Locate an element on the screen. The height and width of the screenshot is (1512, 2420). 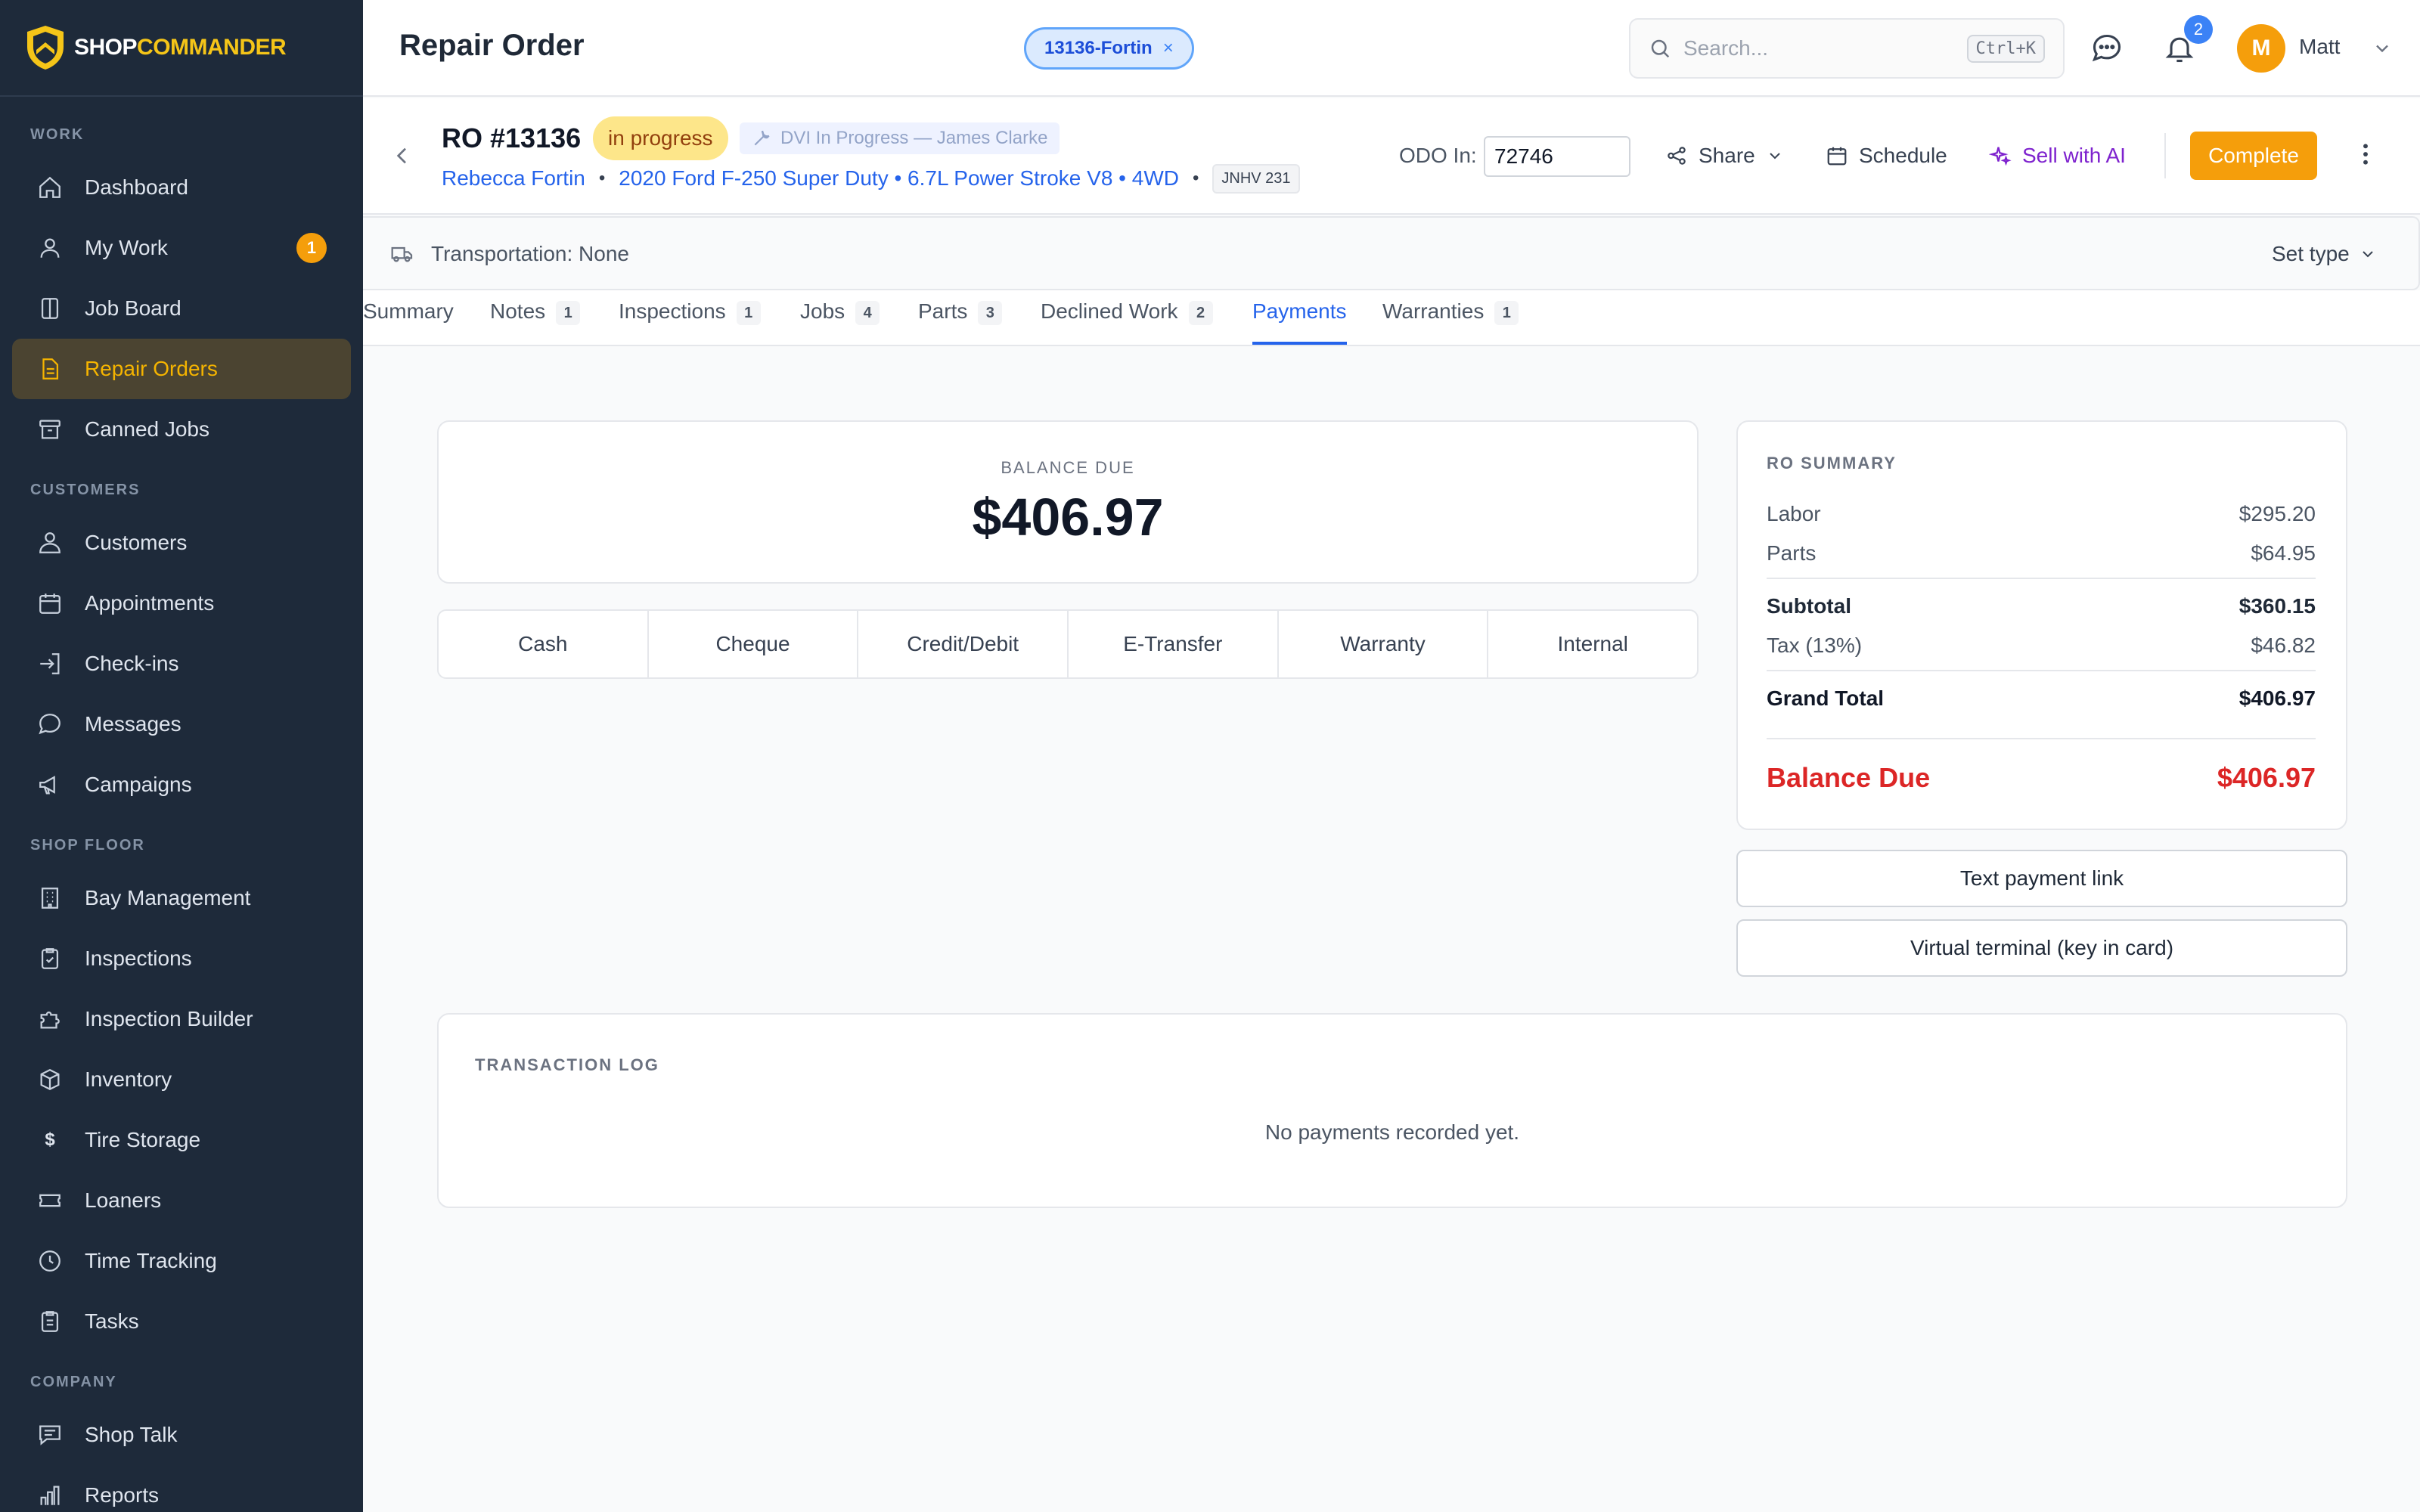
sidebar-item-label: Job Board is located at coordinates (133, 308).